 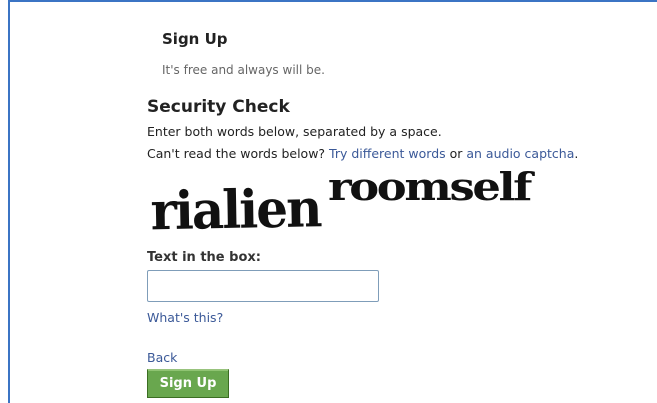 I want to click on security-check-title: Security Check, so click(x=218, y=107).